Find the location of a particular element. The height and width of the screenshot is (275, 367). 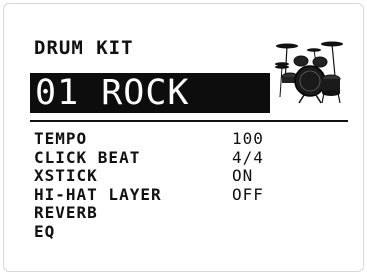

kit-name: 01 ROCK is located at coordinates (112, 93).